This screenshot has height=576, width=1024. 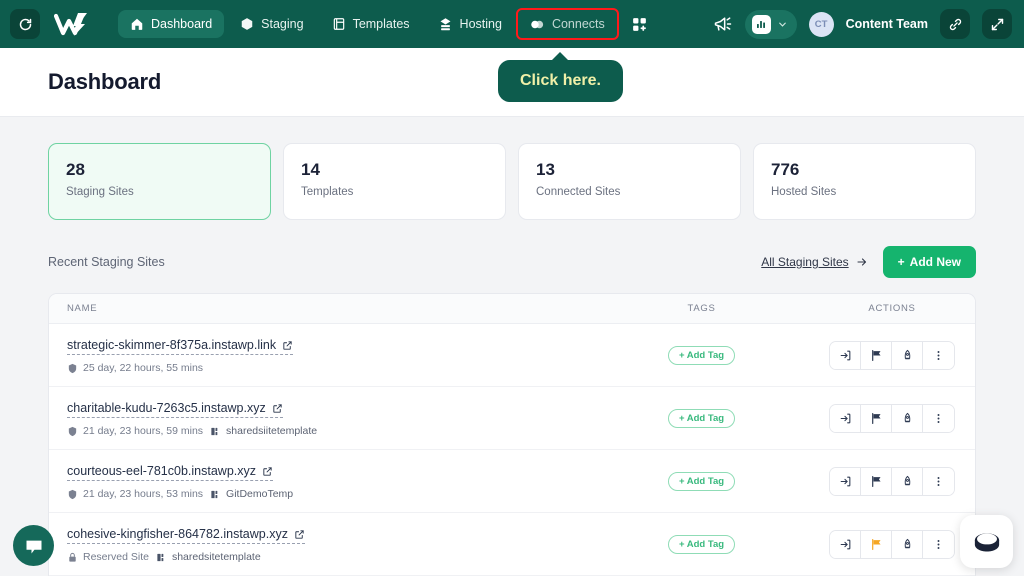 What do you see at coordinates (271, 24) in the screenshot?
I see `nav-item-staging: Staging` at bounding box center [271, 24].